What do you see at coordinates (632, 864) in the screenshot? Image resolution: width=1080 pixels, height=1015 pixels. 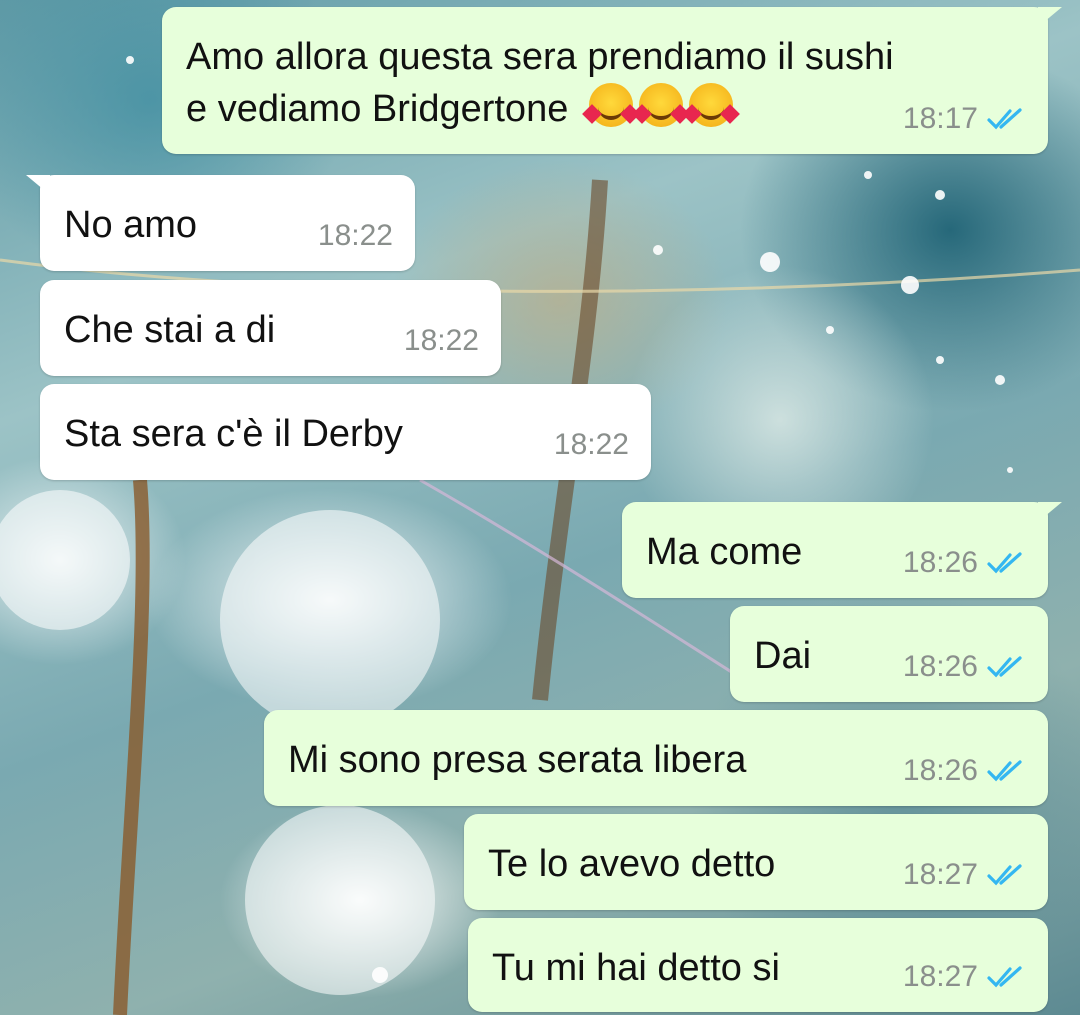 I see `message-text: Te lo avevo detto` at bounding box center [632, 864].